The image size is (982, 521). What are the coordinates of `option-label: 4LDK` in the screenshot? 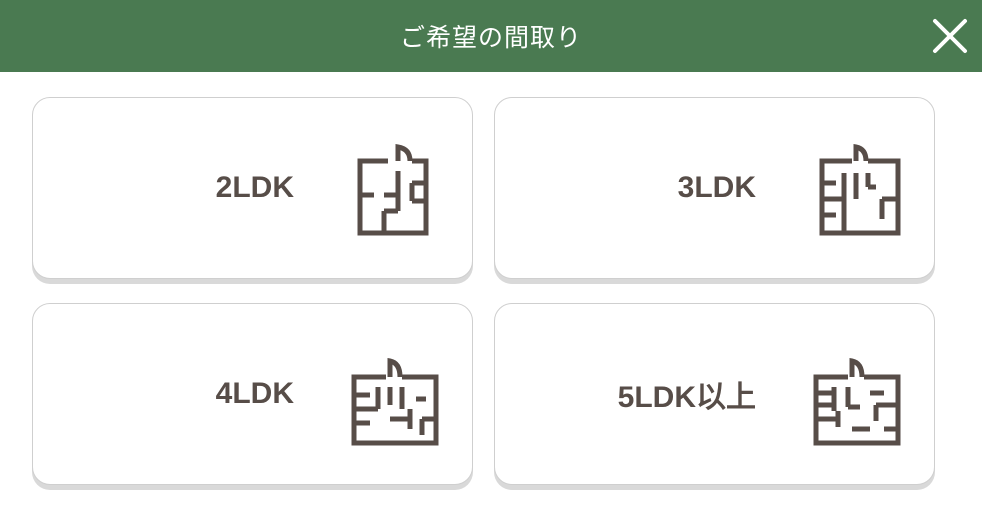 It's located at (254, 393).